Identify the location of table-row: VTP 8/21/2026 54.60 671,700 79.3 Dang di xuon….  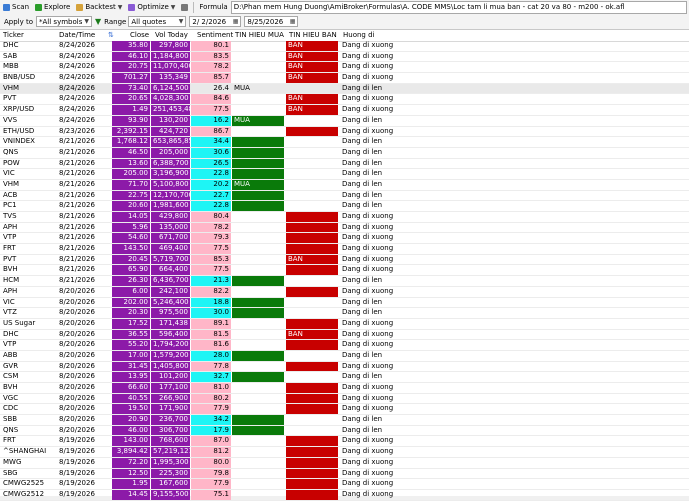
(344, 239).